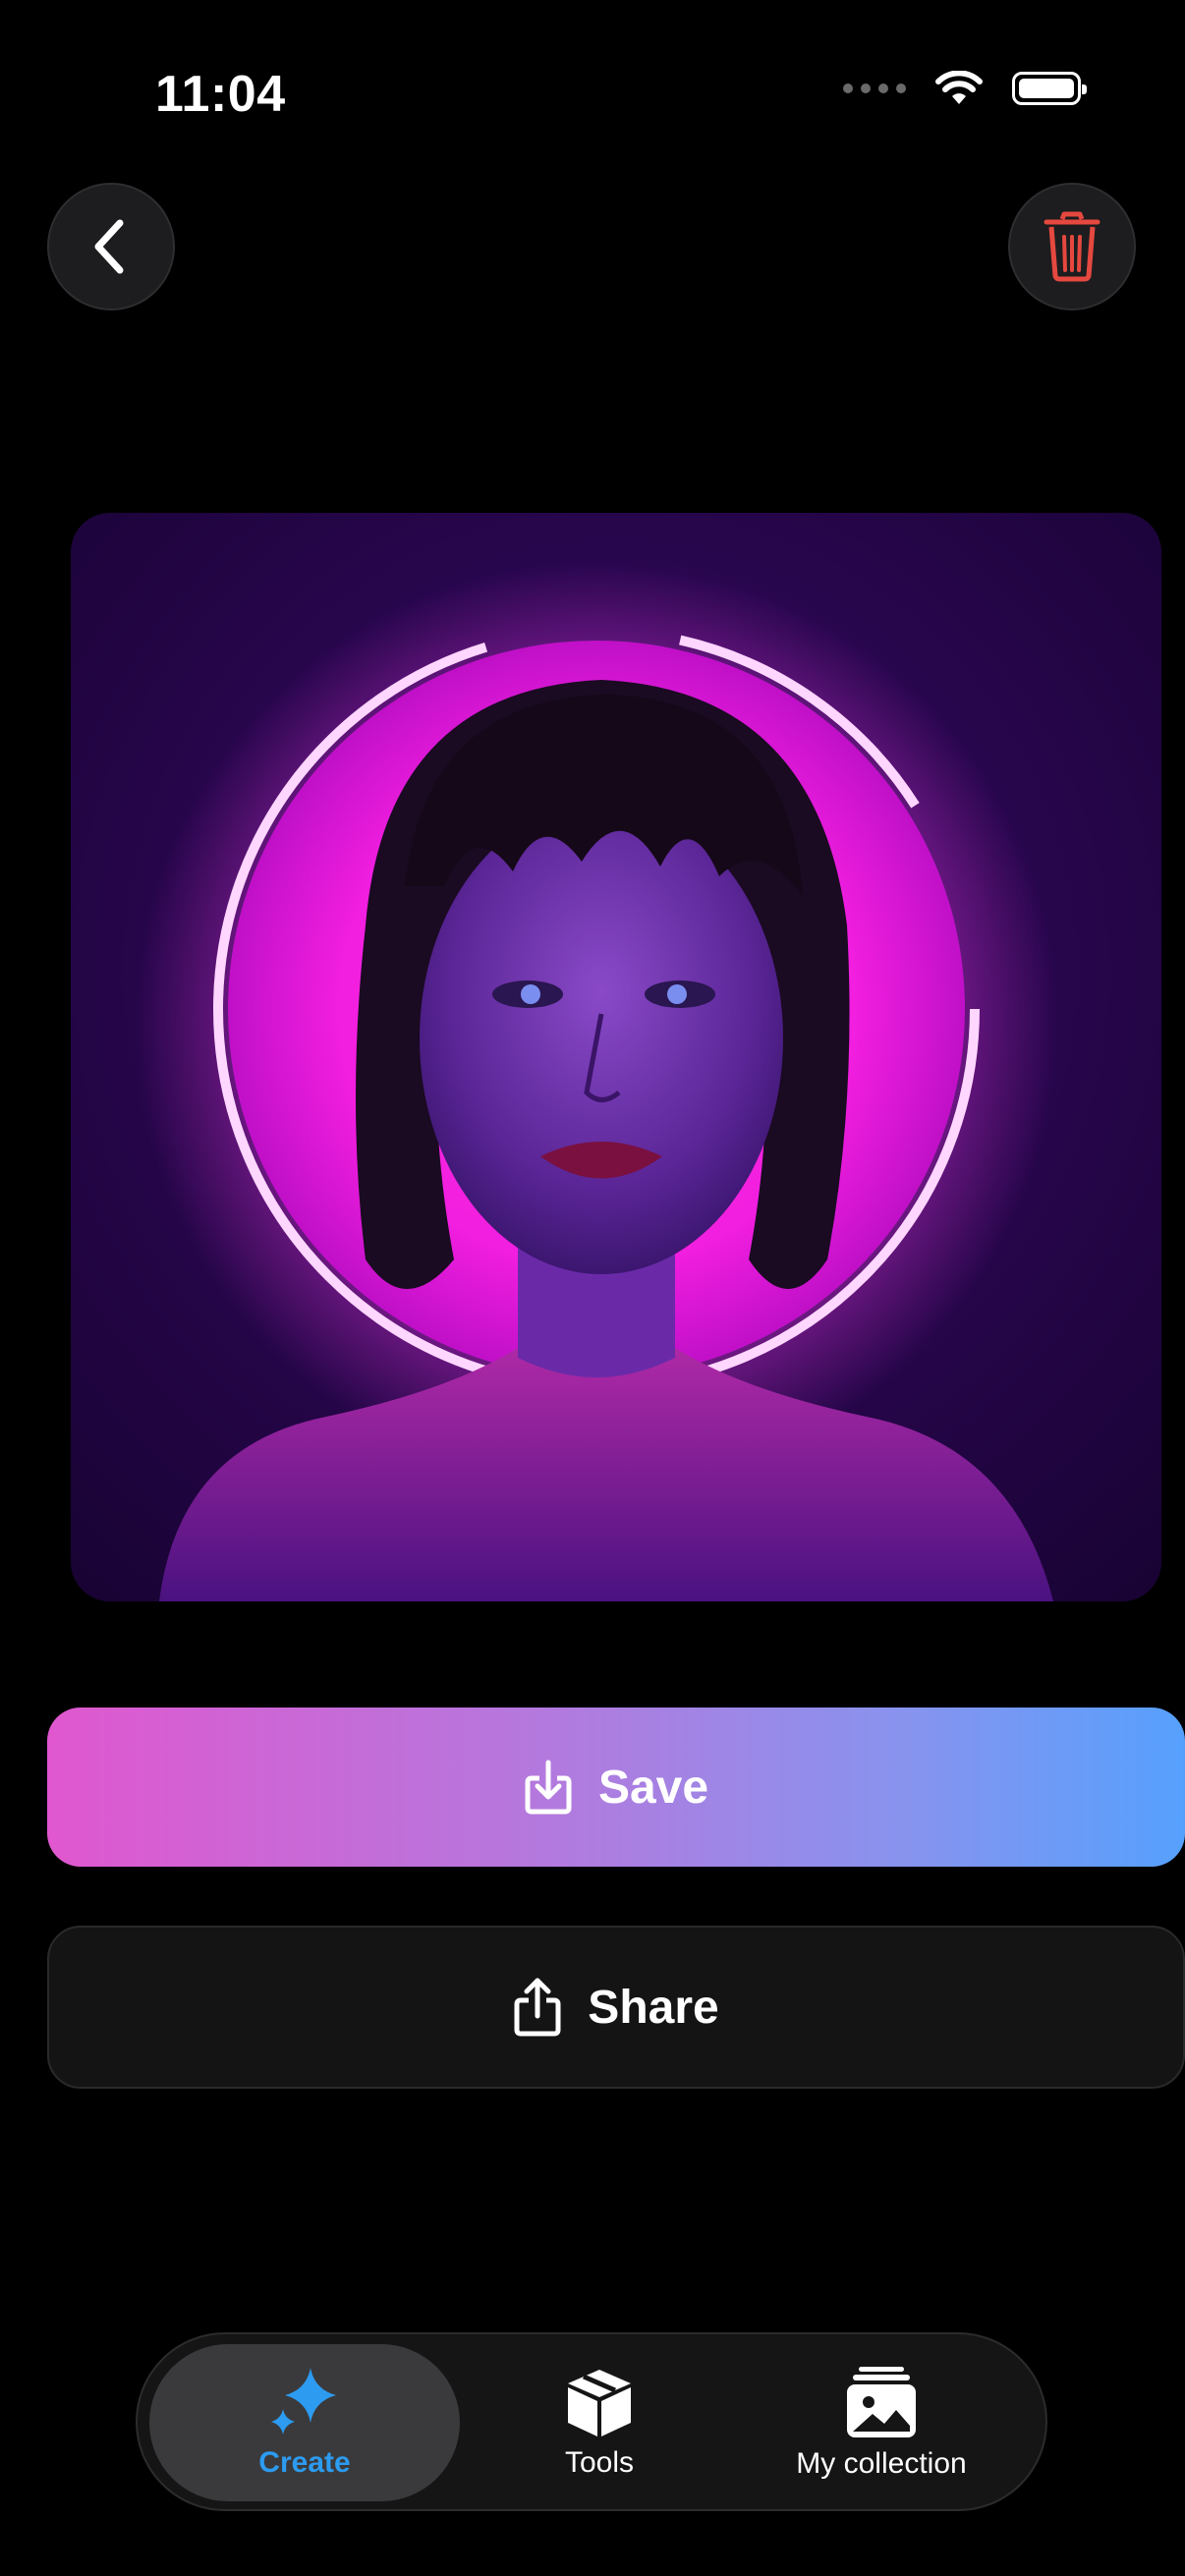 The height and width of the screenshot is (2576, 1185). I want to click on delete-button, so click(1072, 246).